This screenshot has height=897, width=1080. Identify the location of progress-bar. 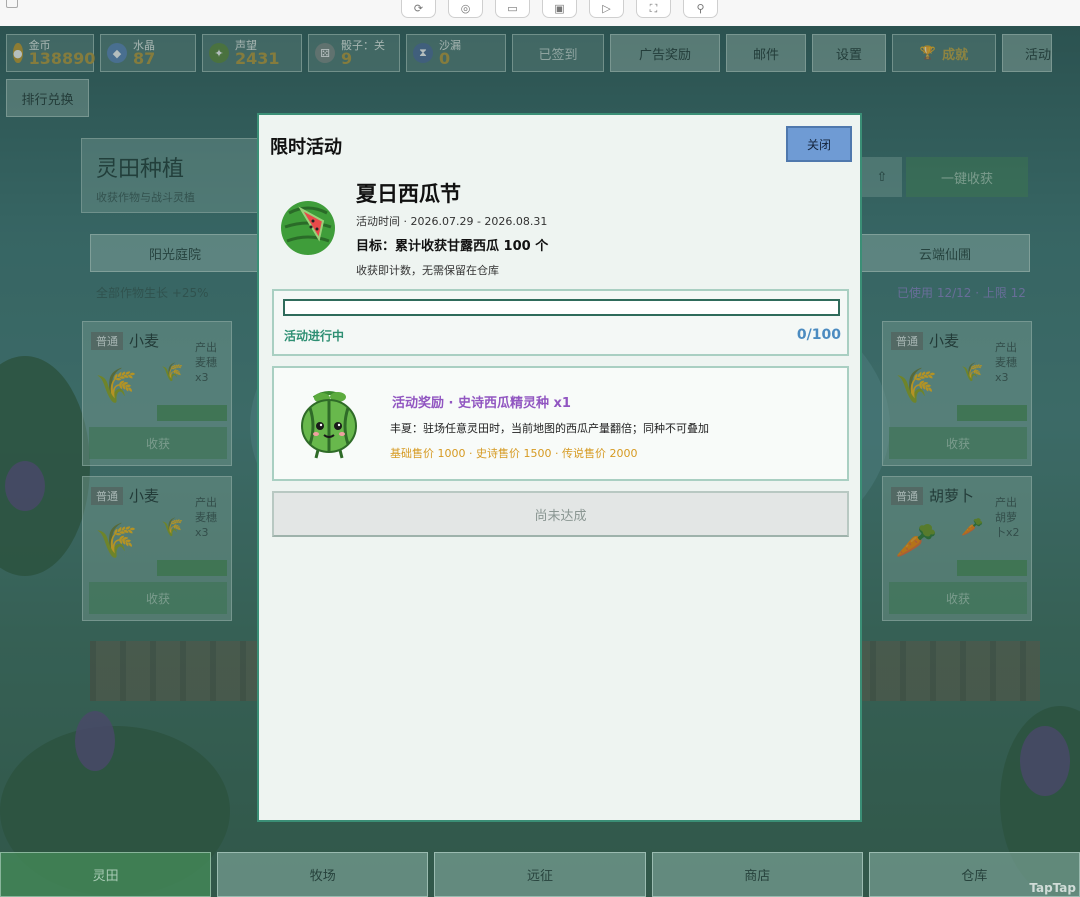
(561, 307).